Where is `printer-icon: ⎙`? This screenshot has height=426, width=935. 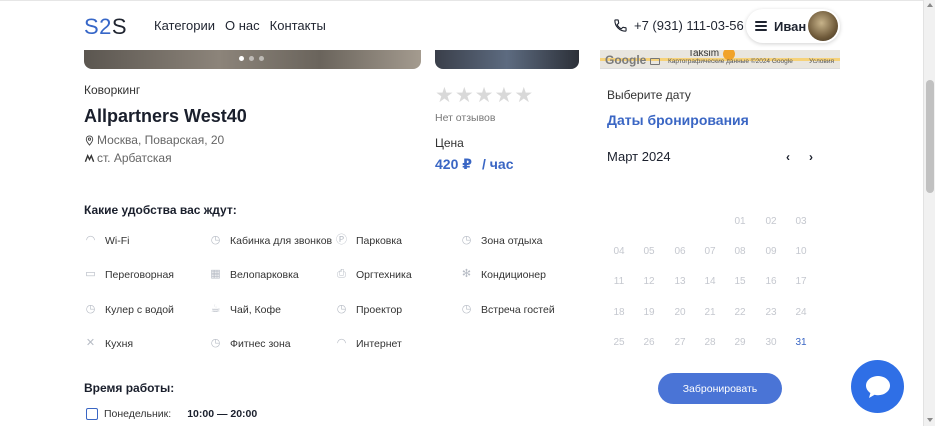
printer-icon: ⎙ is located at coordinates (341, 274).